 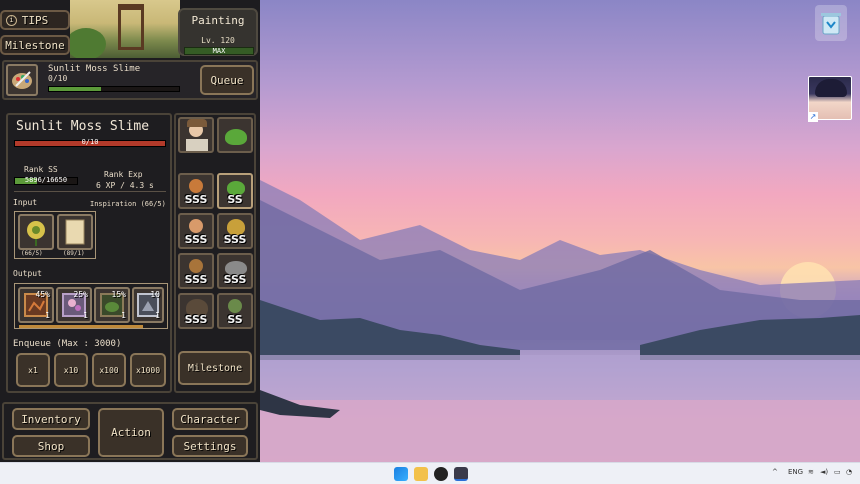 I want to click on character-rank: SS, so click(x=235, y=319).